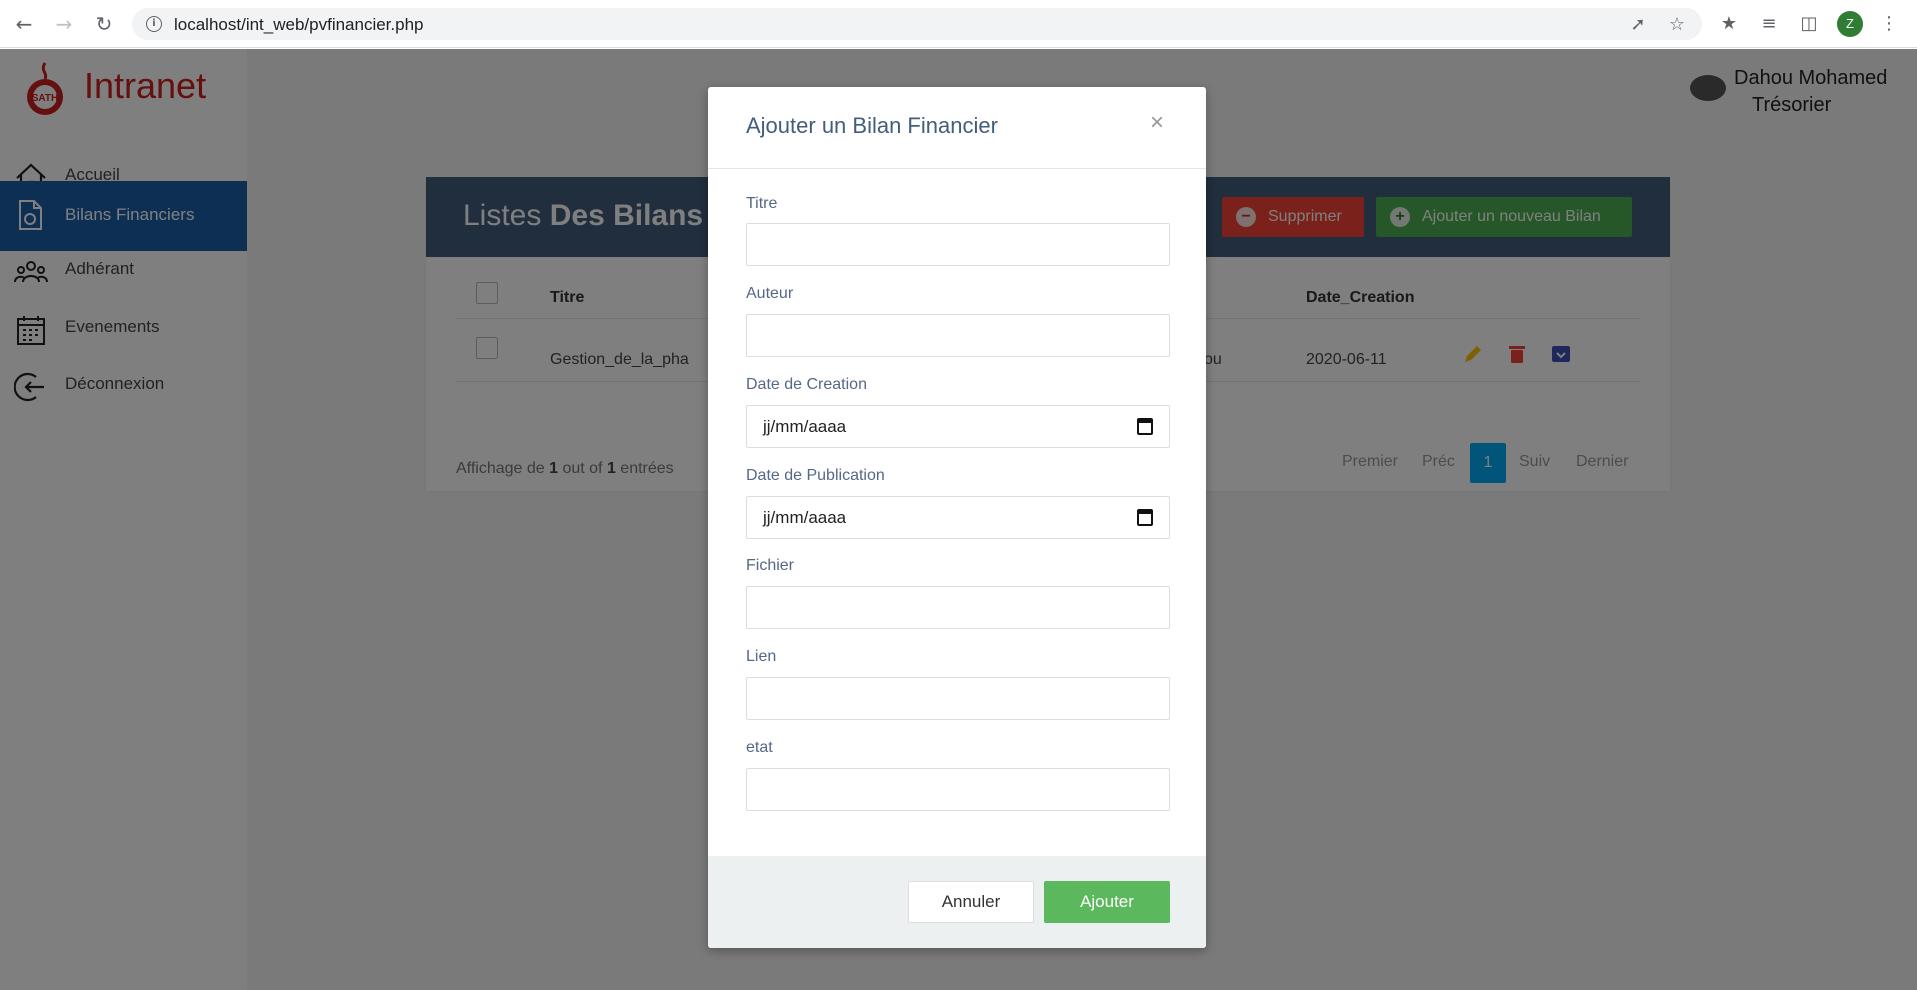  I want to click on reload-icon: ↻, so click(104, 24).